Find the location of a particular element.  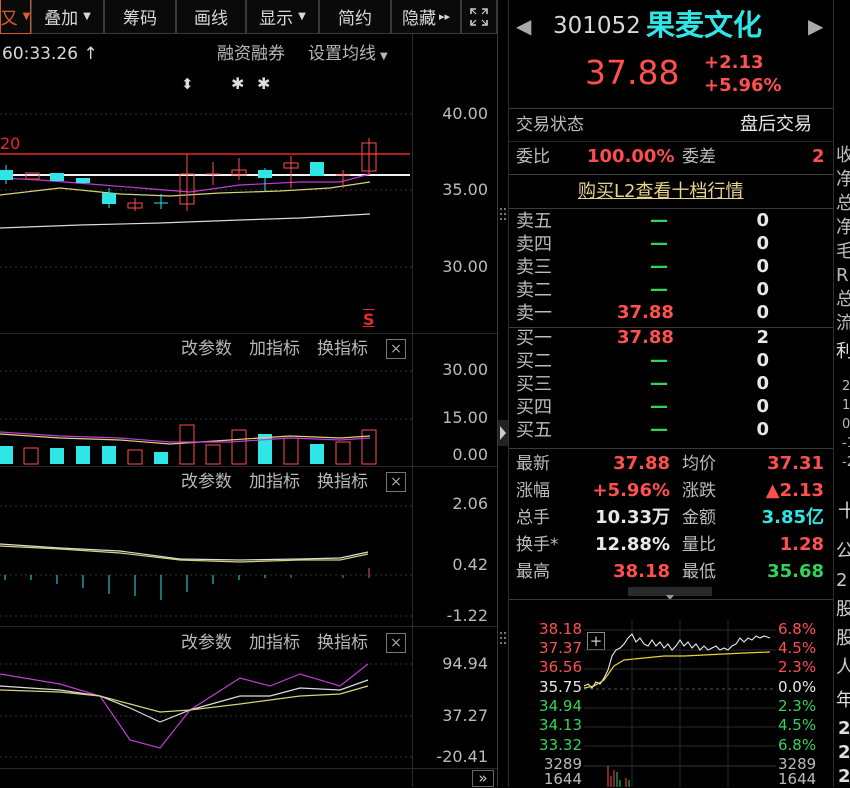

next-stock-icon: ▶ is located at coordinates (815, 26).